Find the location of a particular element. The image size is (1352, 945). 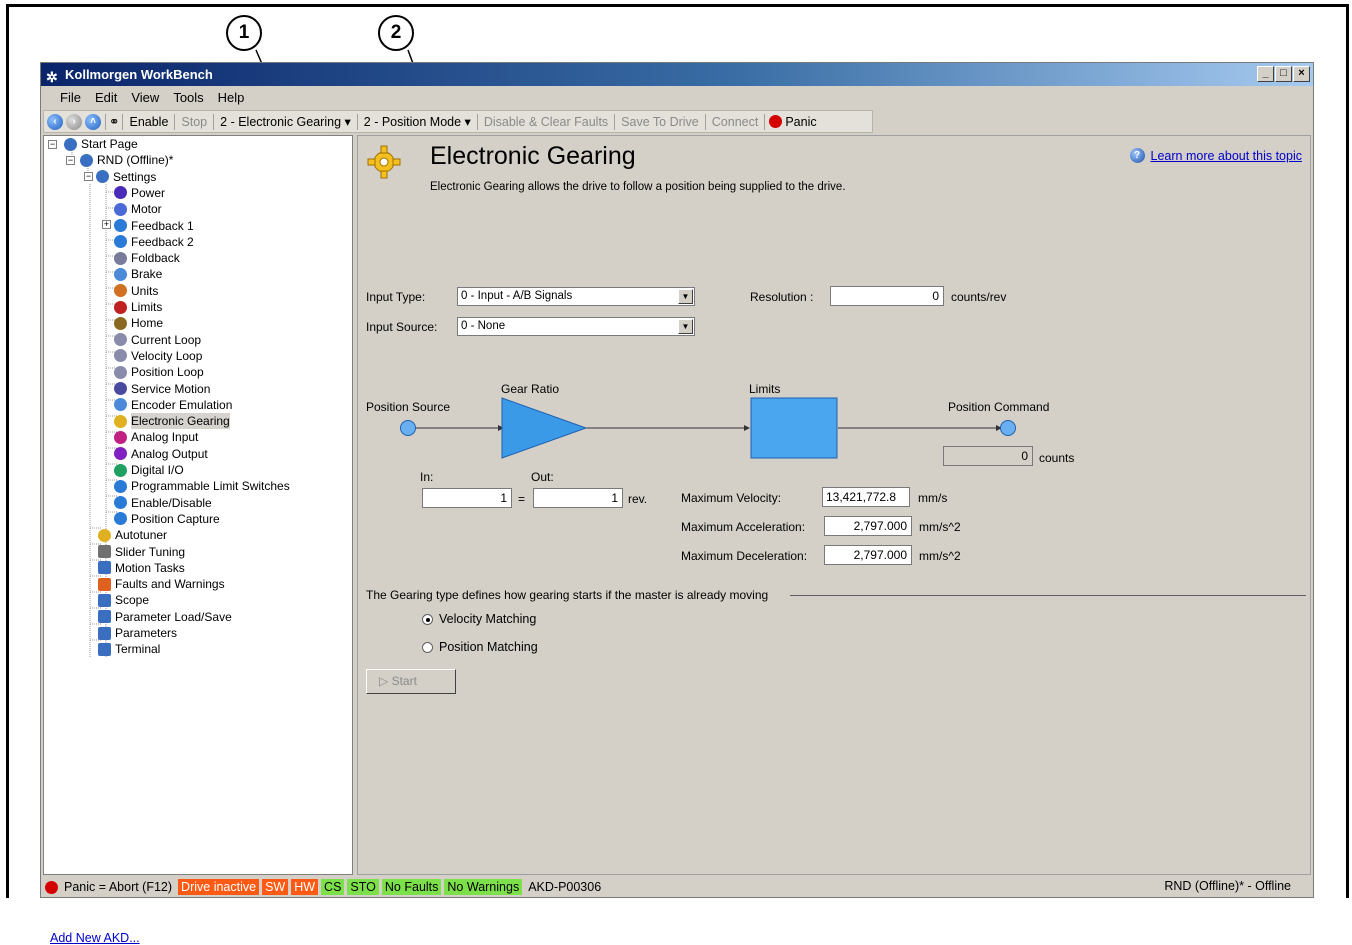

menu-view: View is located at coordinates (145, 98).